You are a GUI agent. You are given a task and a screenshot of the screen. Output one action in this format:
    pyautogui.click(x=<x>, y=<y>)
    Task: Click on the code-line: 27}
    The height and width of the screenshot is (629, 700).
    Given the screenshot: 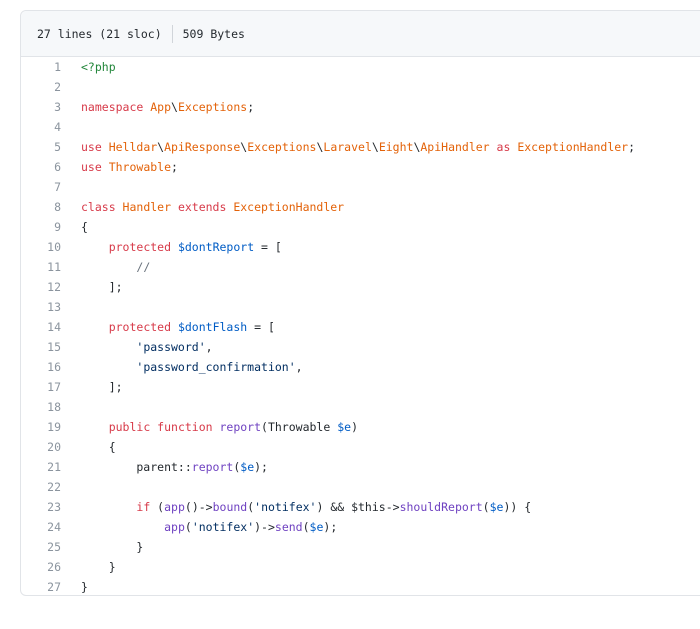 What is the action you would take?
    pyautogui.click(x=360, y=587)
    